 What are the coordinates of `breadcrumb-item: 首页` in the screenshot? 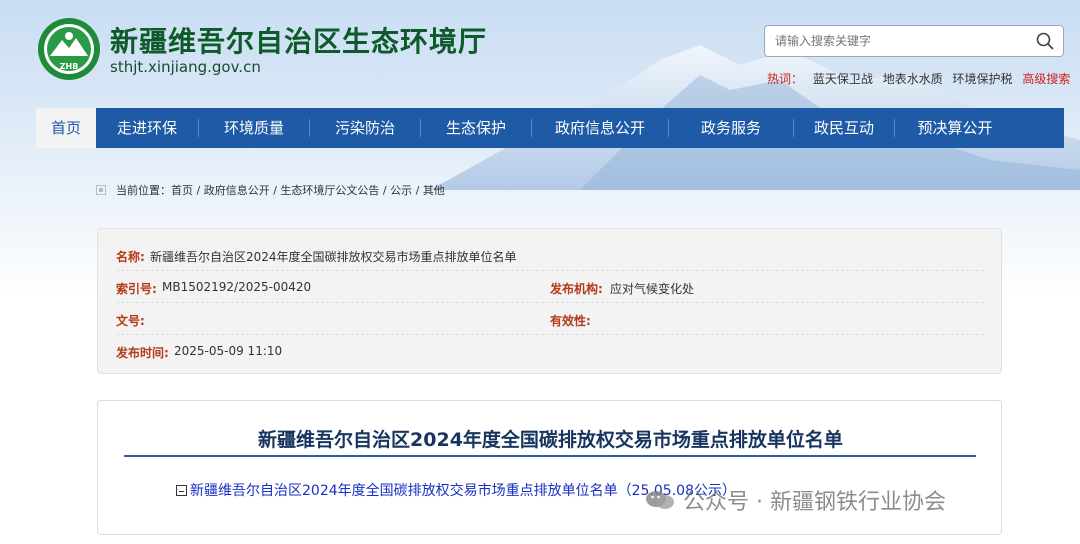 It's located at (182, 190).